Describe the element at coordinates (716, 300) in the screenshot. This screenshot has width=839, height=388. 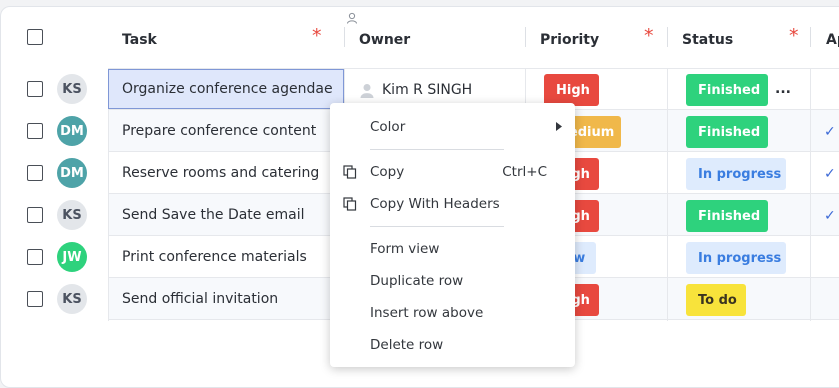
I see `status-badge: To do` at that location.